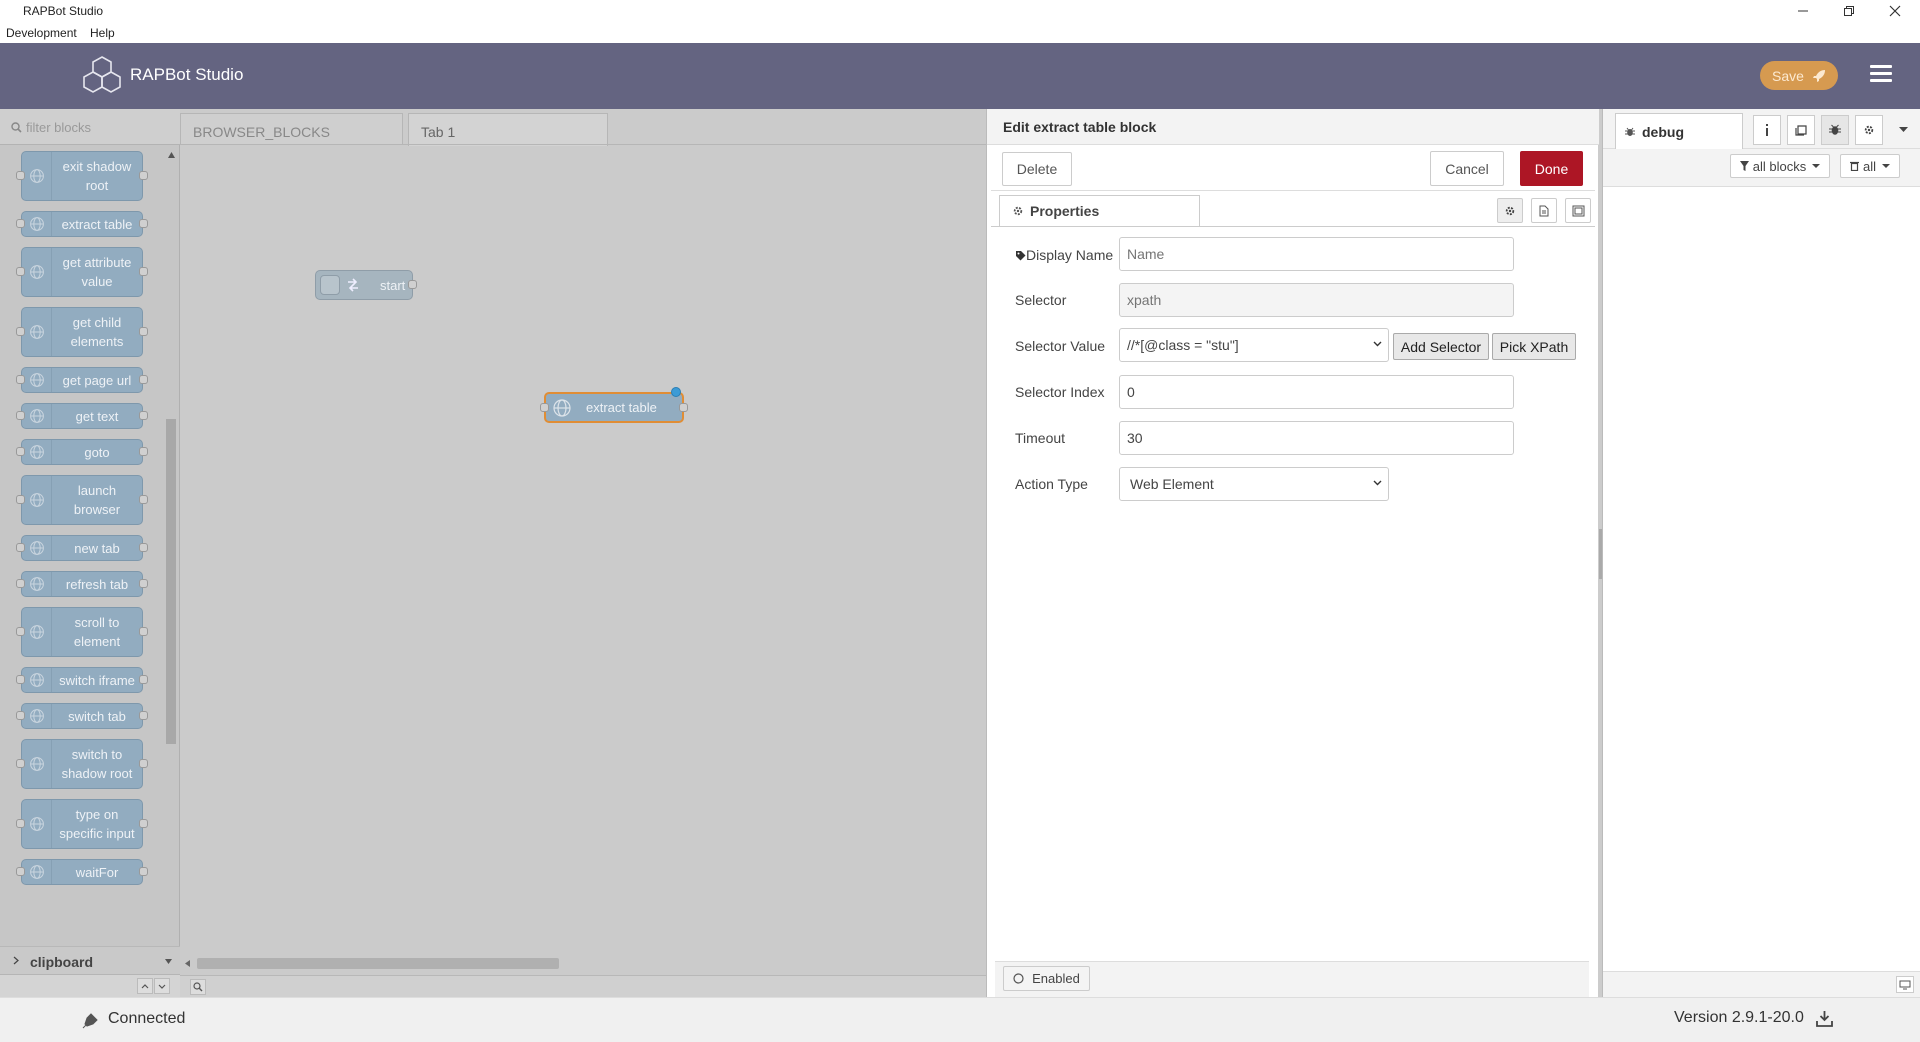 This screenshot has height=1042, width=1920. What do you see at coordinates (366, 285) in the screenshot?
I see `start-node: start` at bounding box center [366, 285].